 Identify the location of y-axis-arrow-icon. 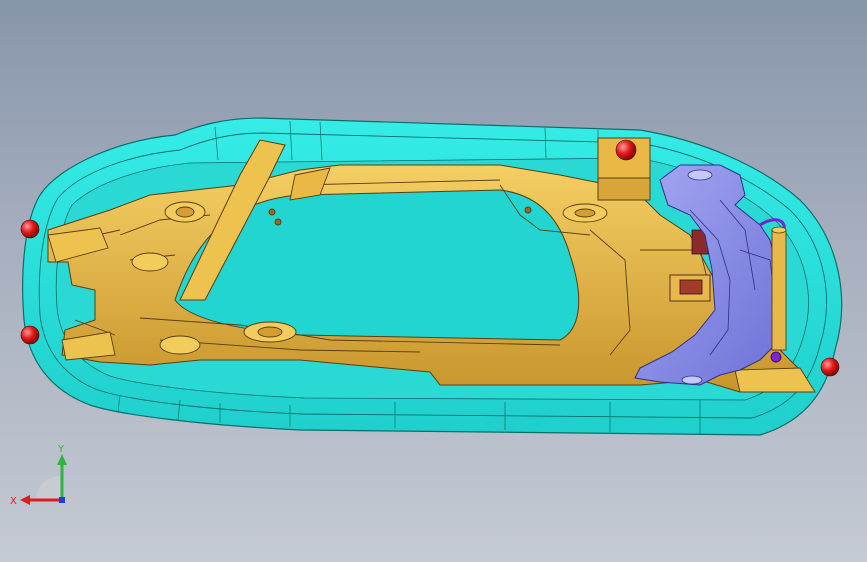
(62, 459).